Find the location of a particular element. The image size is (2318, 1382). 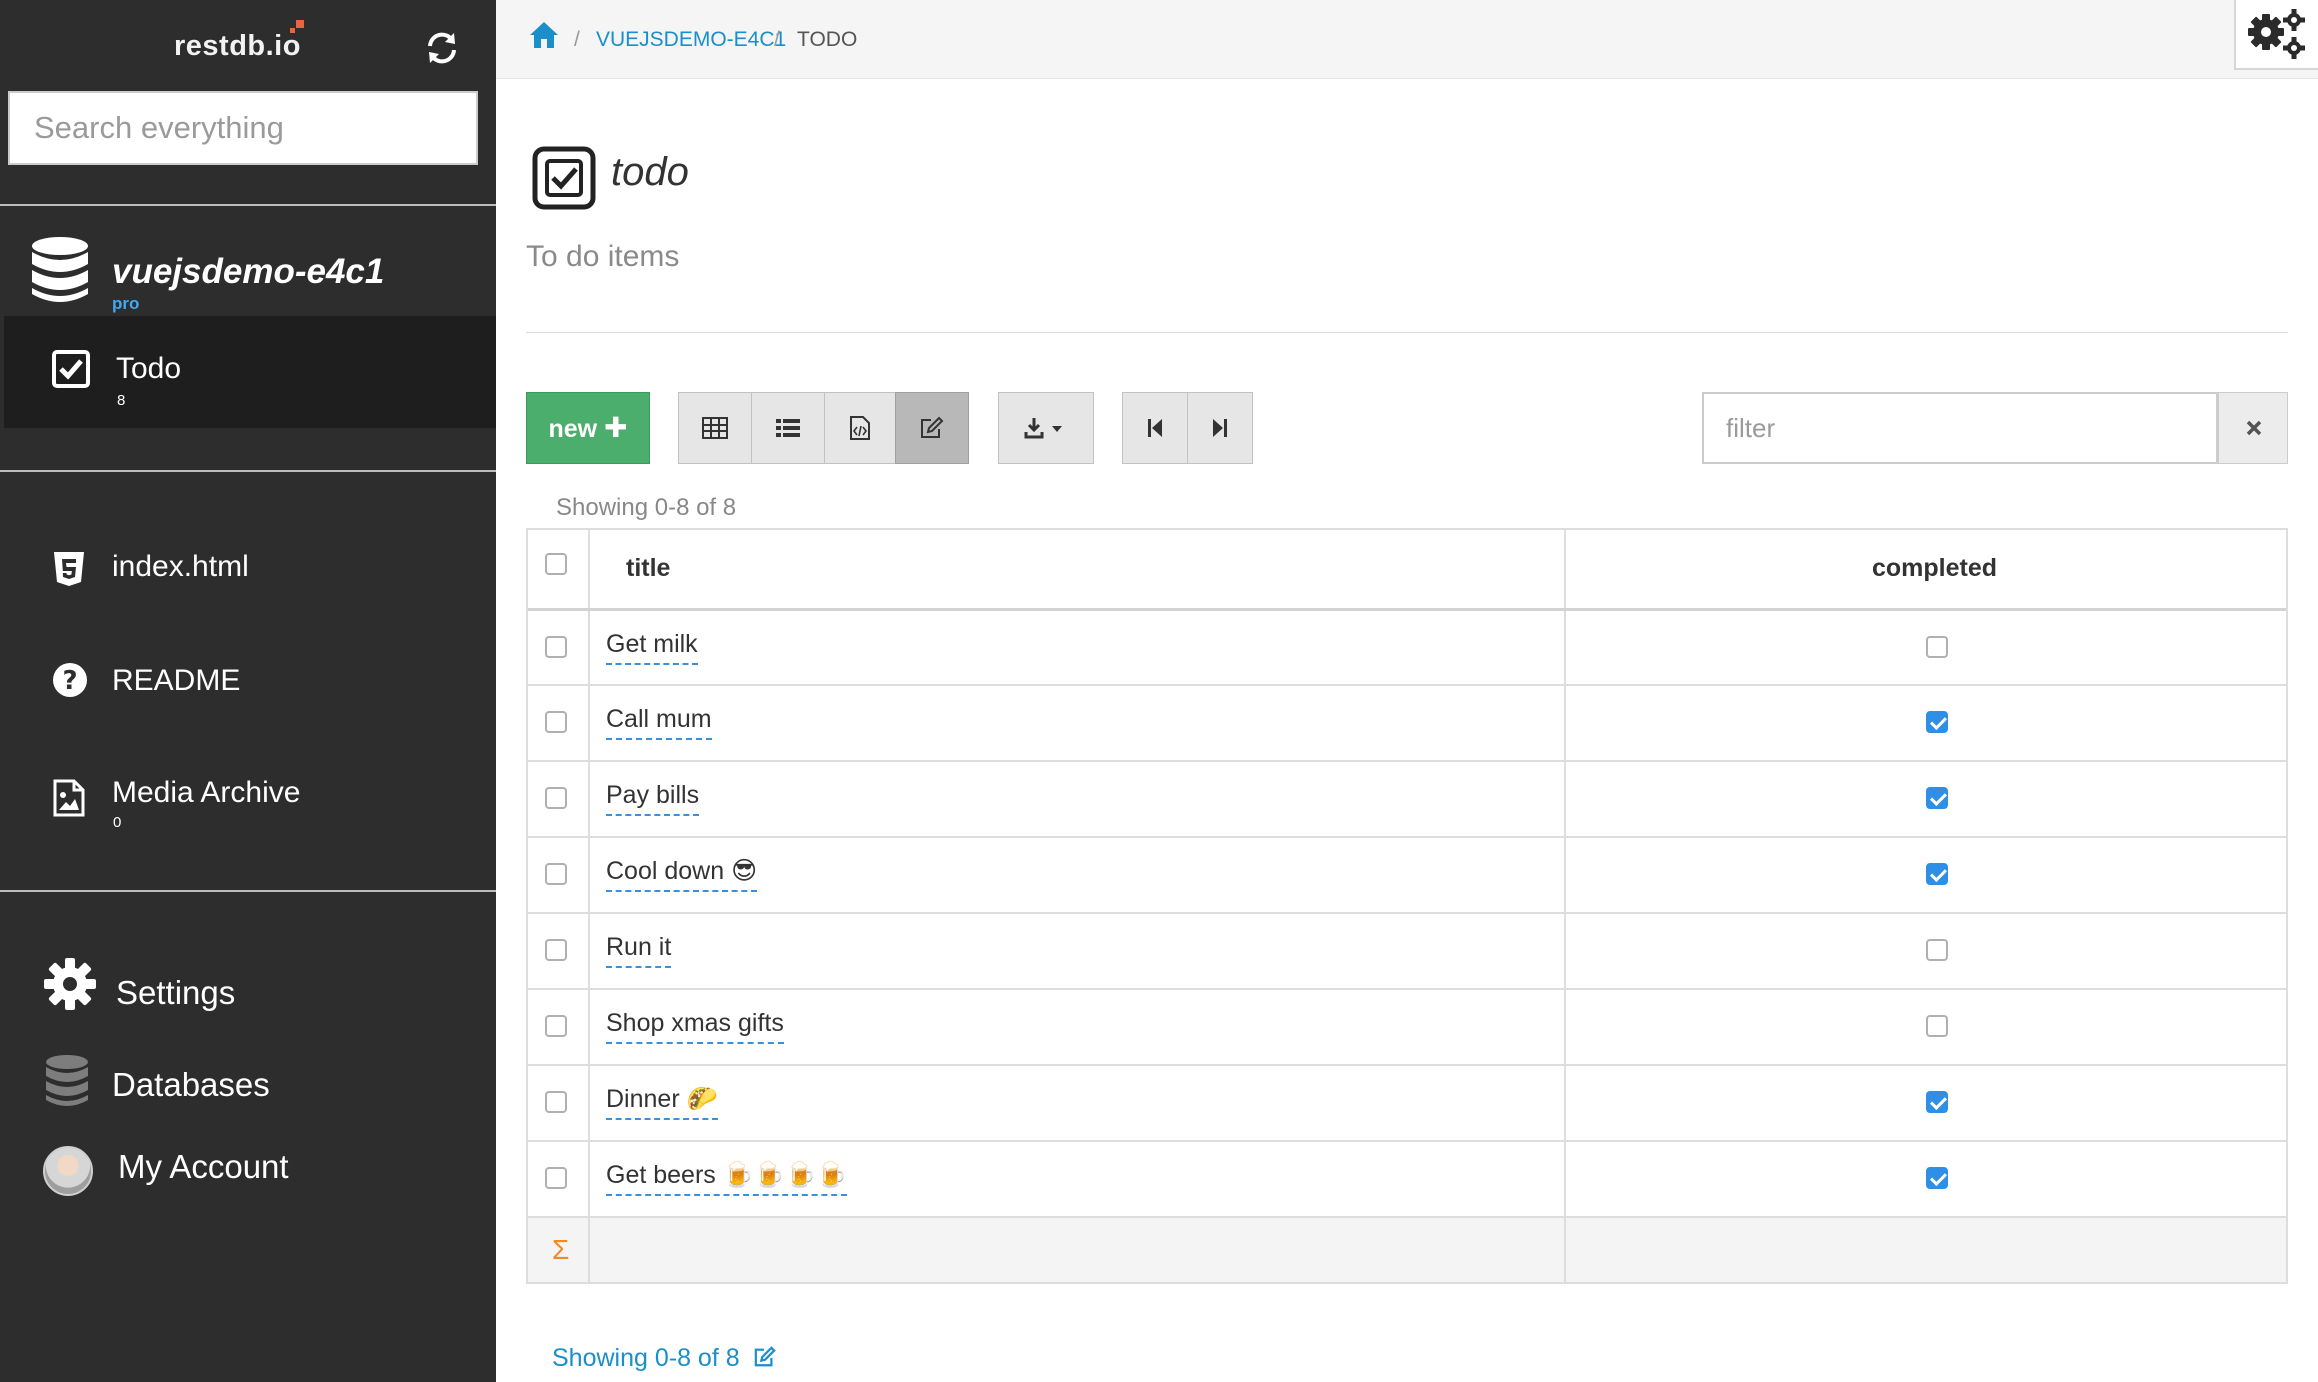

title-cell: Get beers 🍺🍺🍺🍺 is located at coordinates (727, 1178).